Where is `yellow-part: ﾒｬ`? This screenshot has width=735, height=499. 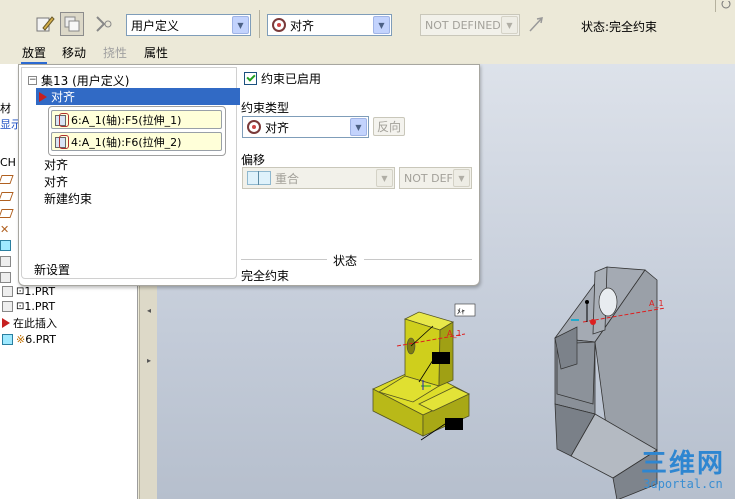 yellow-part: ﾒｬ is located at coordinates (424, 372).